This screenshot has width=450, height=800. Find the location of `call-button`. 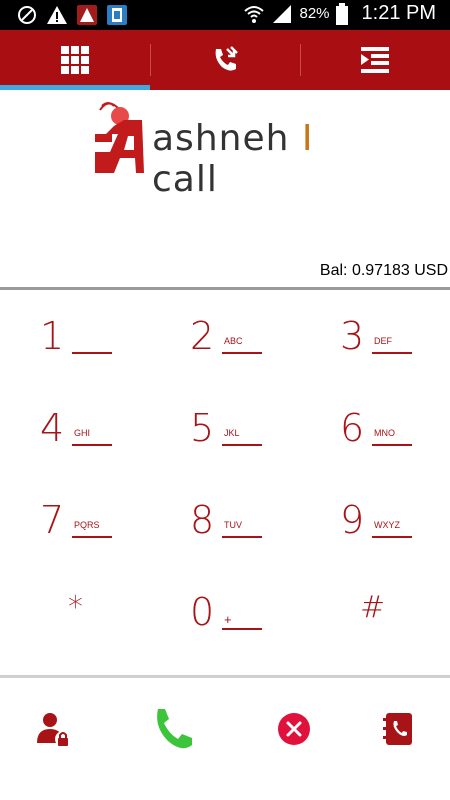

call-button is located at coordinates (172, 729).